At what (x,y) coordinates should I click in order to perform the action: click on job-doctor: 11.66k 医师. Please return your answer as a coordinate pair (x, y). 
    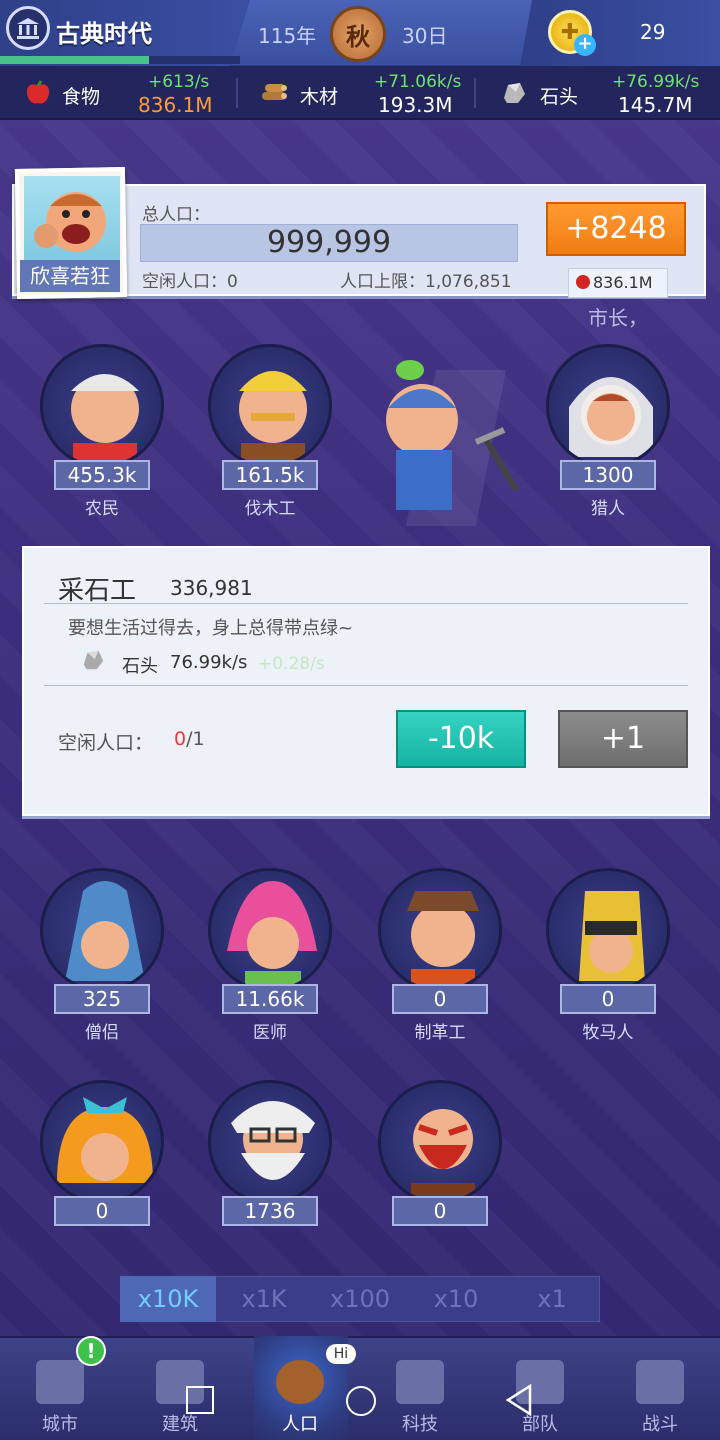
    Looking at the image, I should click on (270, 955).